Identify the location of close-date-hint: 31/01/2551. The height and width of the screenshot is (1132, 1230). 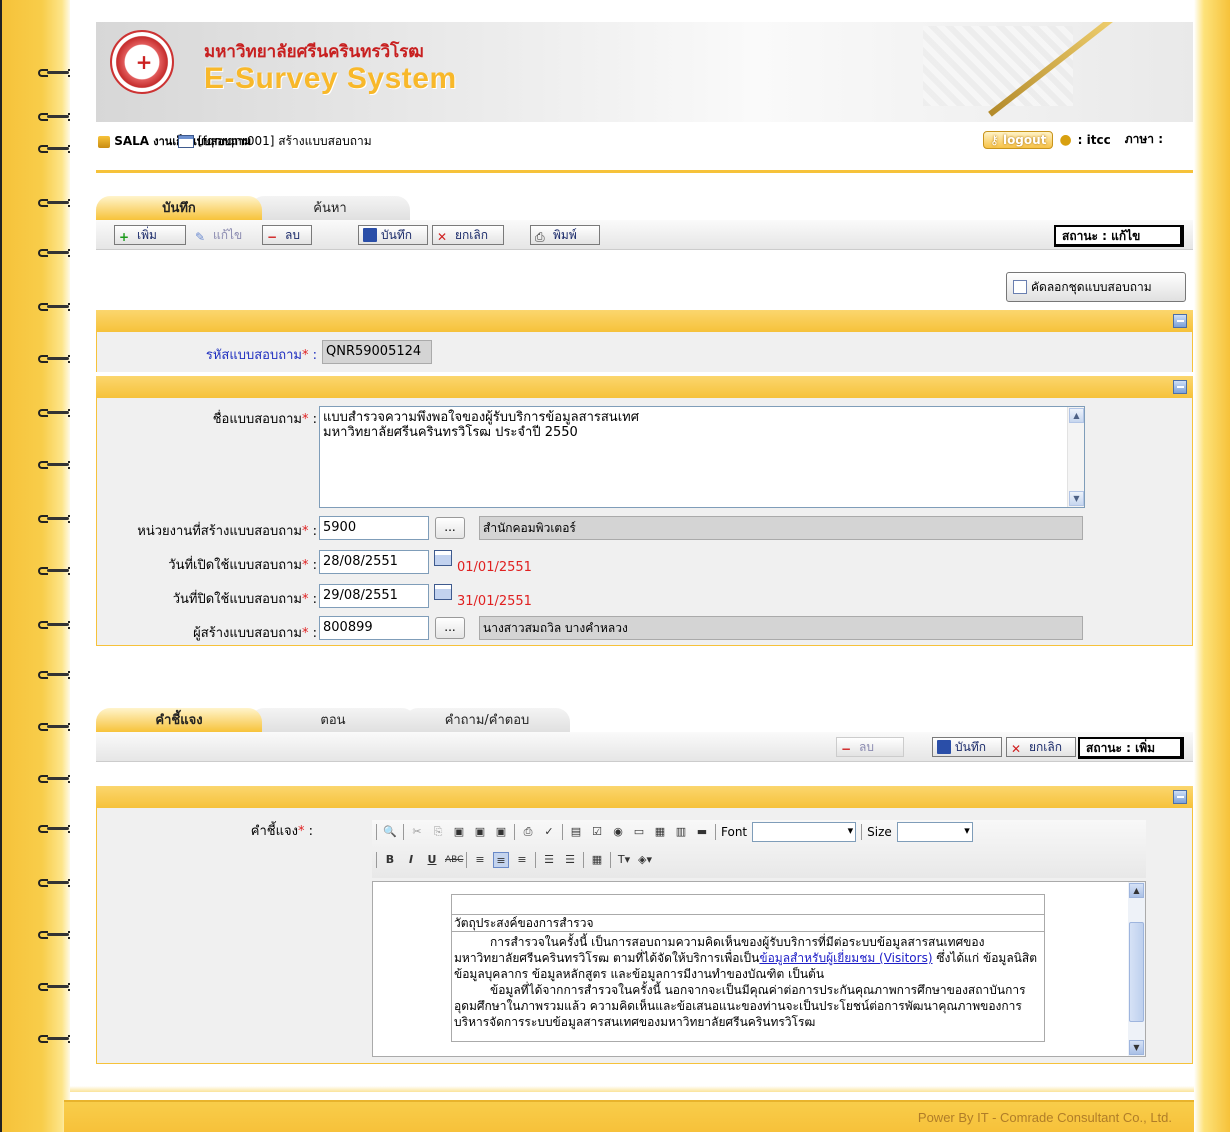
(494, 601).